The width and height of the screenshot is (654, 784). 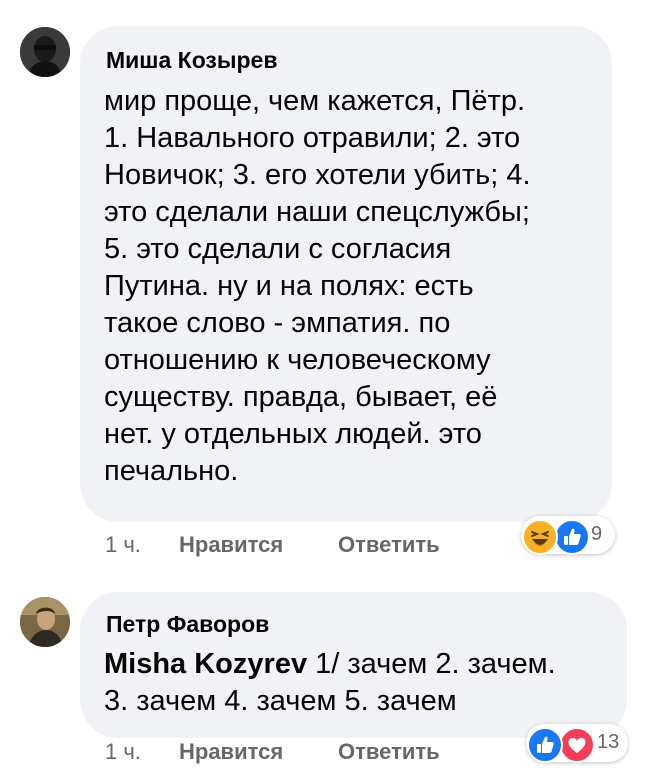 What do you see at coordinates (317, 212) in the screenshot?
I see `comment-text-line: это сделали наши спецслужбы;` at bounding box center [317, 212].